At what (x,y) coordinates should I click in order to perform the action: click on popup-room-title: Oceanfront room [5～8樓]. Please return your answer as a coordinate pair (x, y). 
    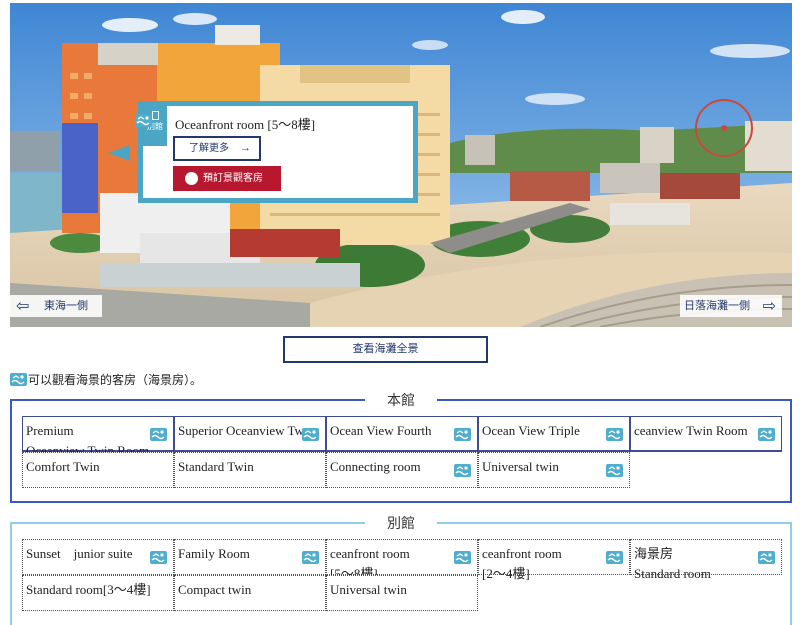
    Looking at the image, I should click on (245, 124).